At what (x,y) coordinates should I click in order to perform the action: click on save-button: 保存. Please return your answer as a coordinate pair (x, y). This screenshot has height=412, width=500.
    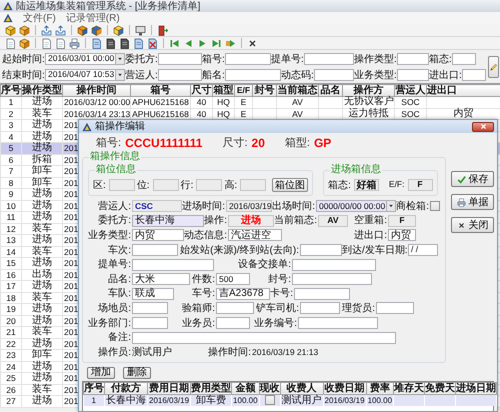
    Looking at the image, I should click on (472, 179).